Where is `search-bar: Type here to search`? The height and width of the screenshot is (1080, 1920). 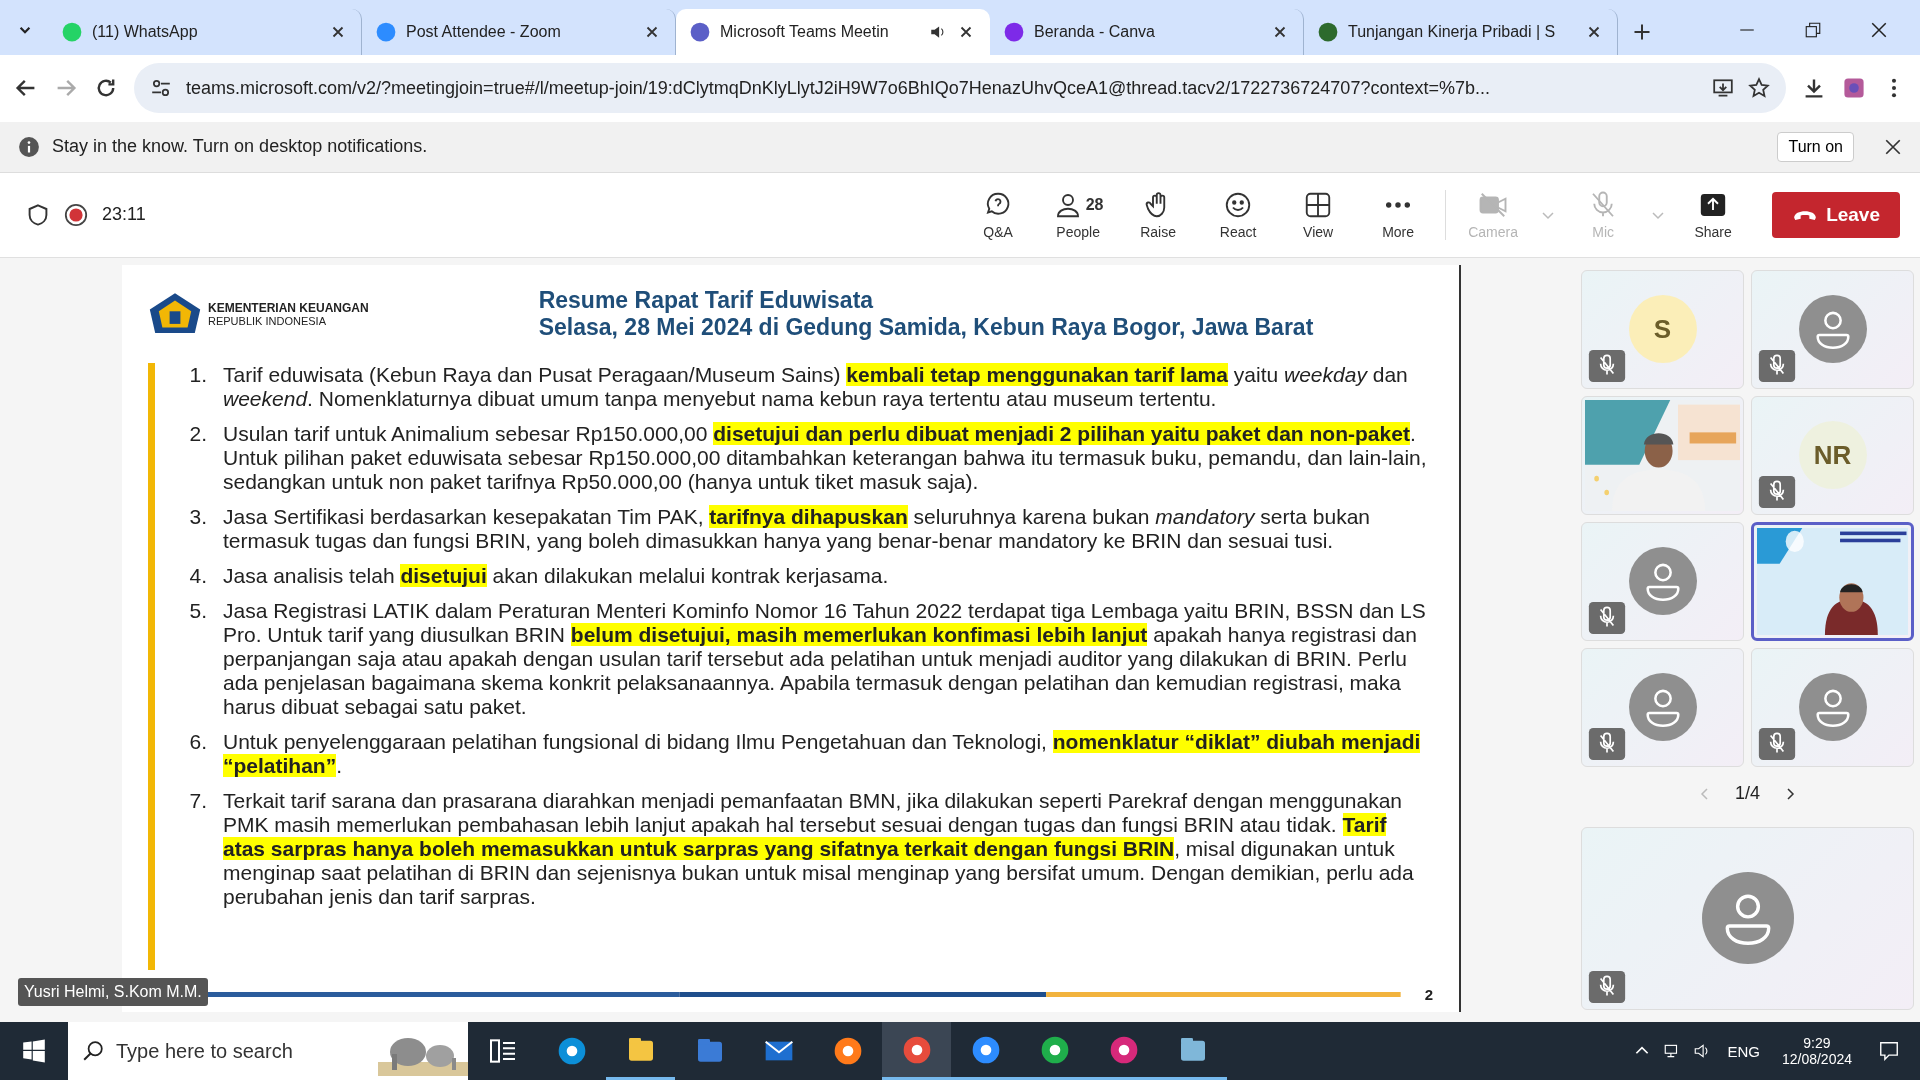 search-bar: Type here to search is located at coordinates (268, 1051).